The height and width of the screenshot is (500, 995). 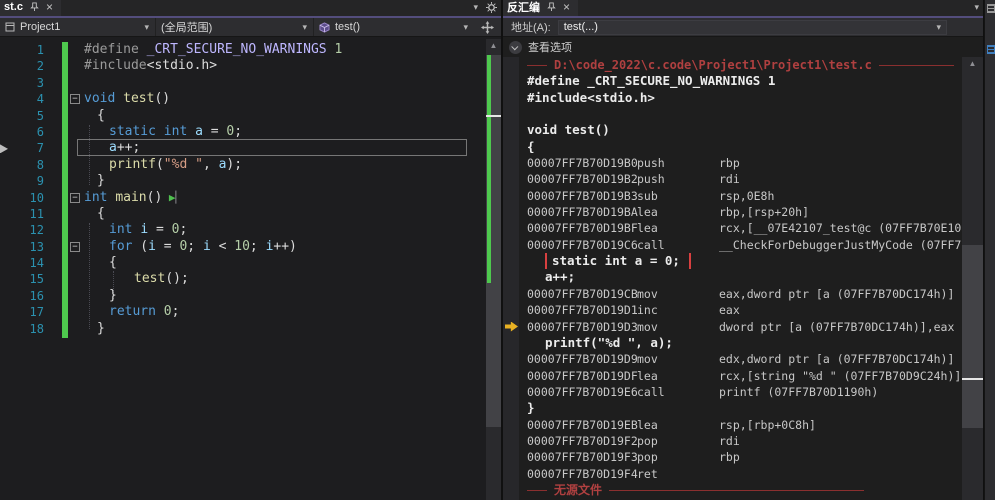 I want to click on gear-icon, so click(x=491, y=7).